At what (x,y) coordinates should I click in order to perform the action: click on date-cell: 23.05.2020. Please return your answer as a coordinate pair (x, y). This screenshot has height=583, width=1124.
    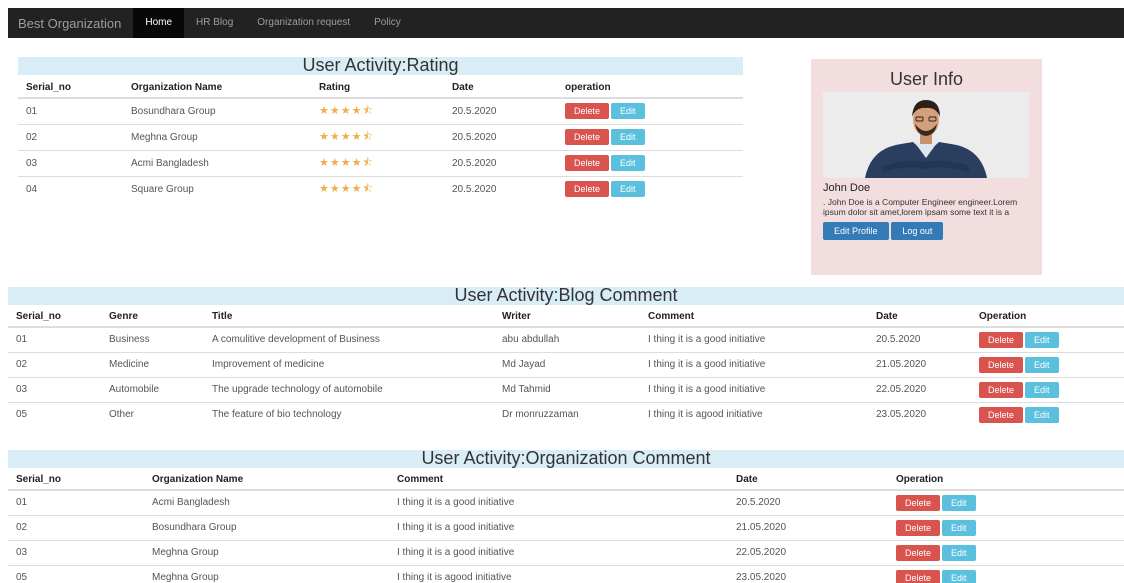
    Looking at the image, I should click on (808, 573).